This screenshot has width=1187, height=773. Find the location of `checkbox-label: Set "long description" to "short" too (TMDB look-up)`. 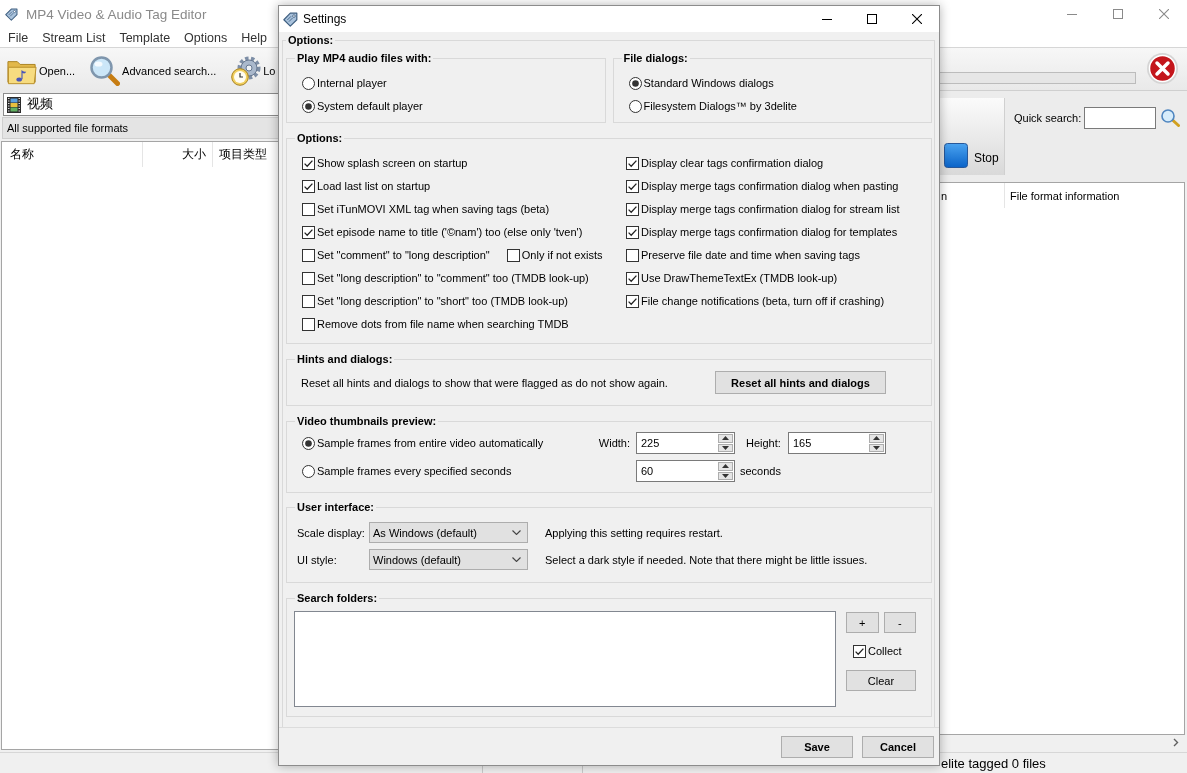

checkbox-label: Set "long description" to "short" too (TMDB look-up) is located at coordinates (442, 301).